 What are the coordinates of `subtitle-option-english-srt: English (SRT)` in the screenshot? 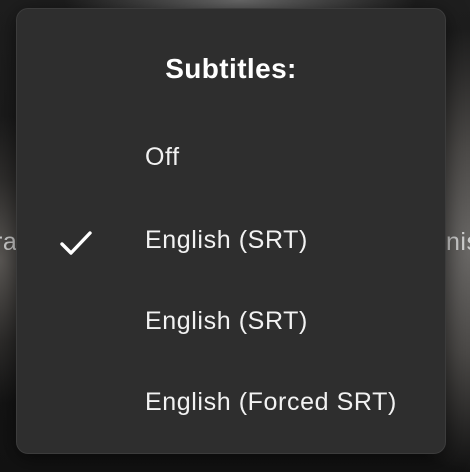 It's located at (231, 242).